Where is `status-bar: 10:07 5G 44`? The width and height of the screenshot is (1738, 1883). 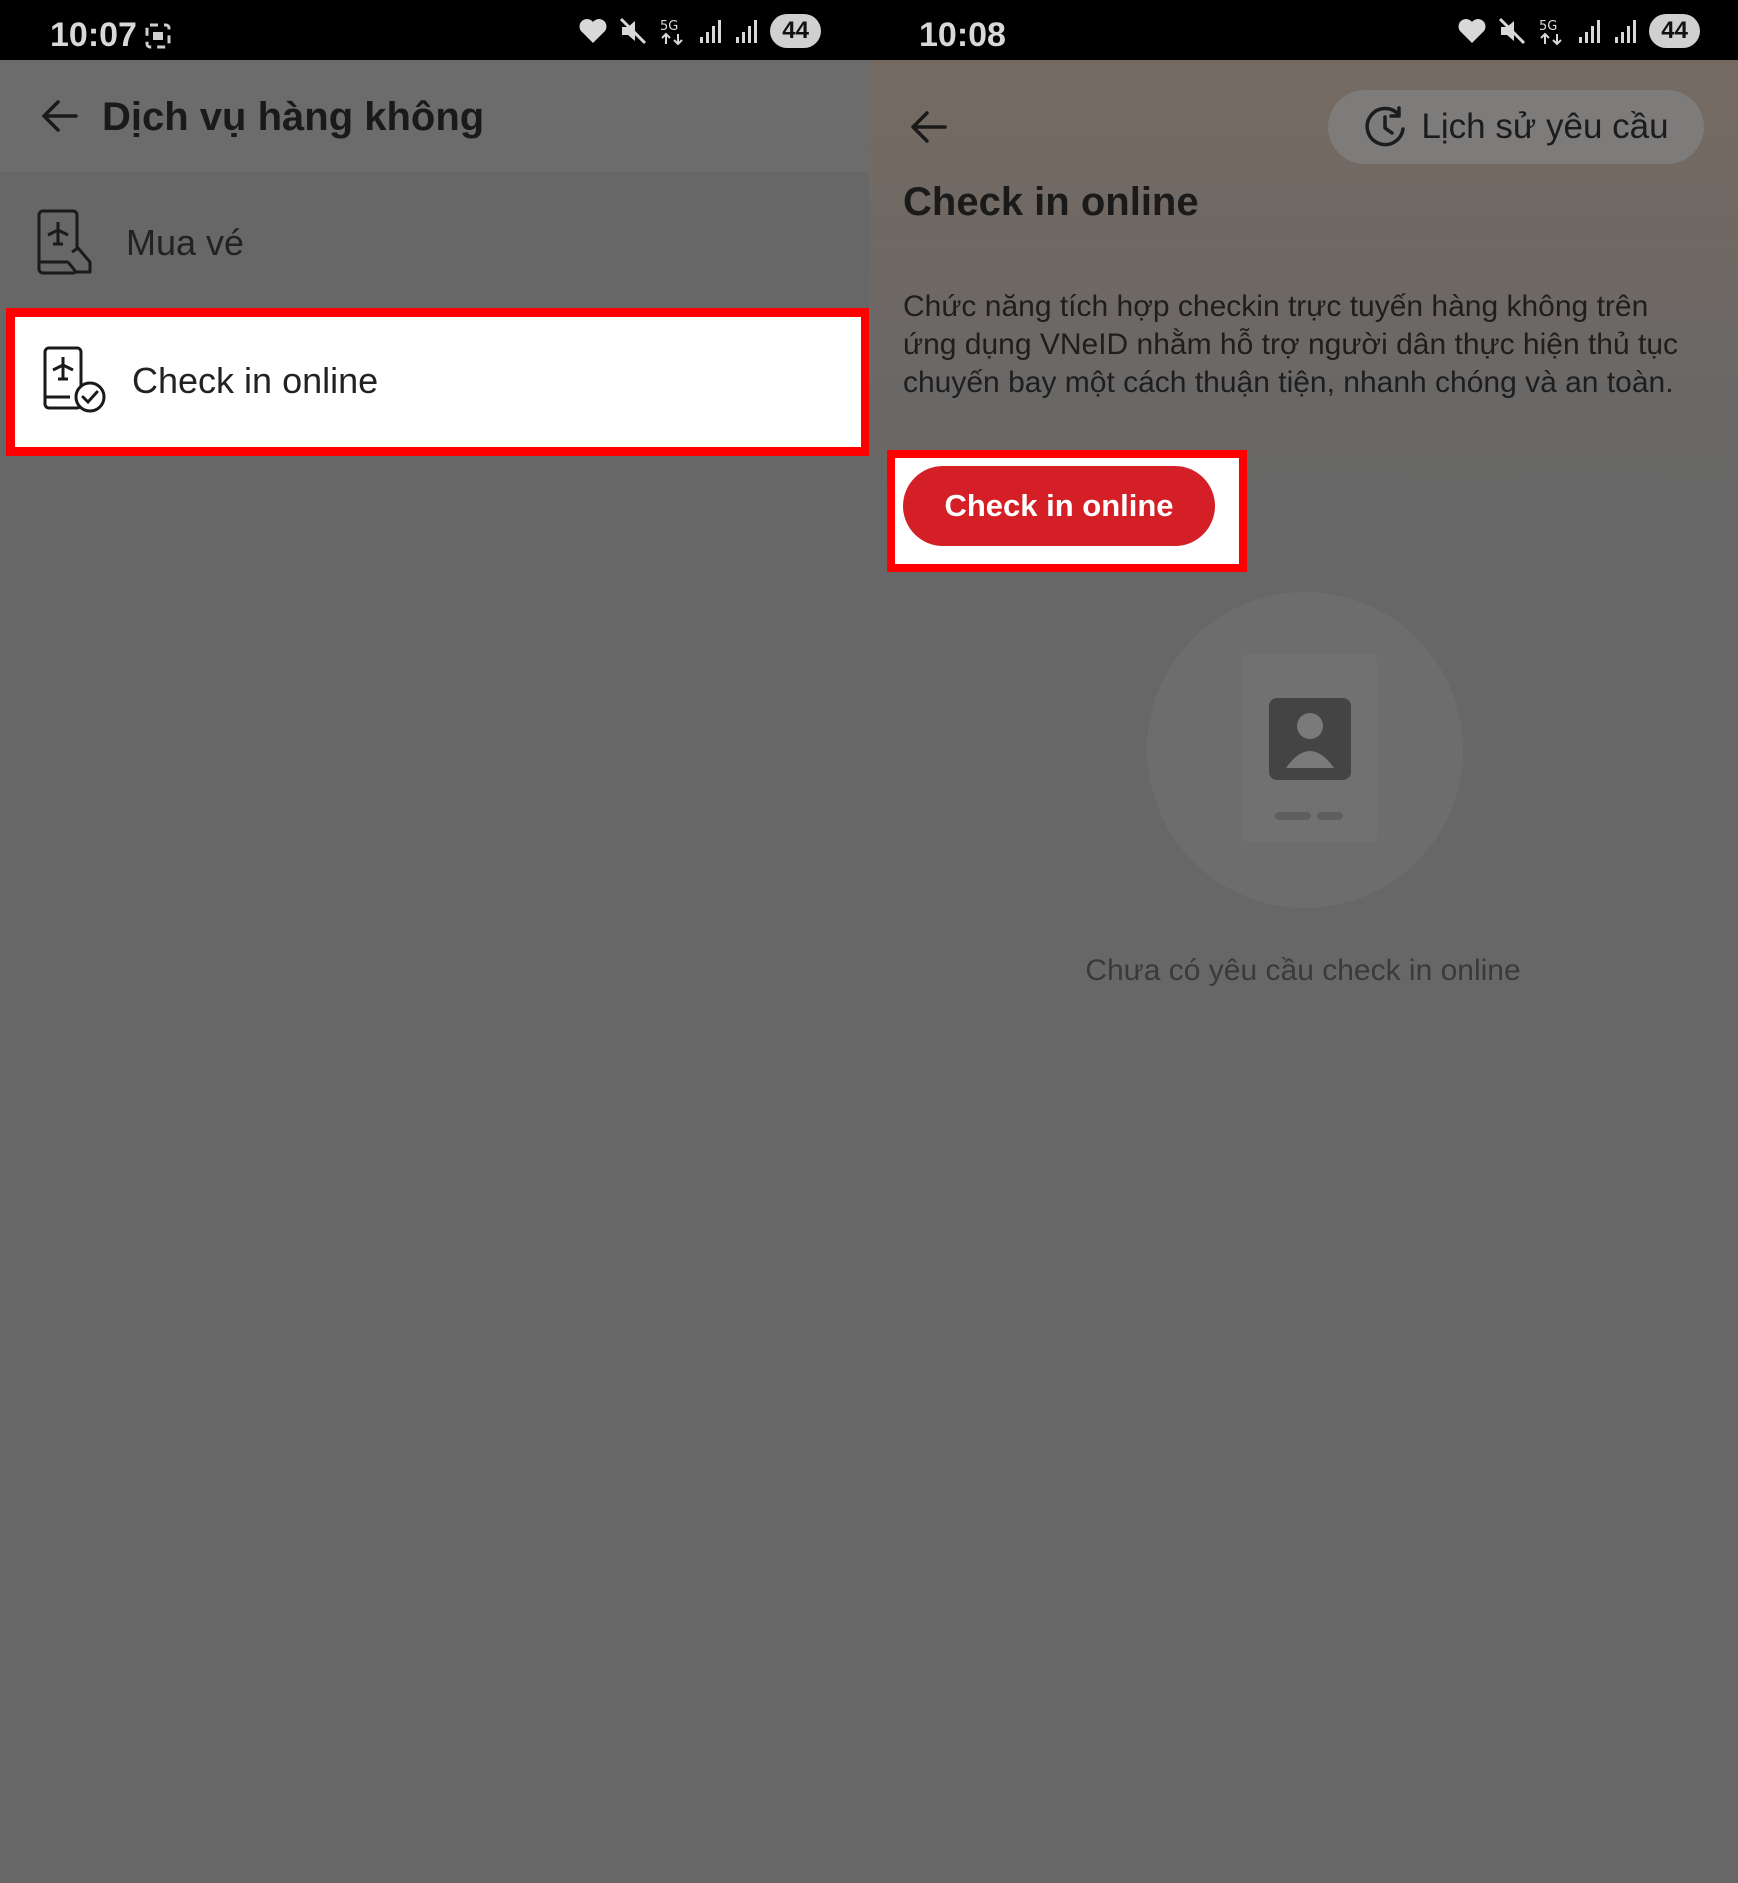
status-bar: 10:07 5G 44 is located at coordinates (434, 30).